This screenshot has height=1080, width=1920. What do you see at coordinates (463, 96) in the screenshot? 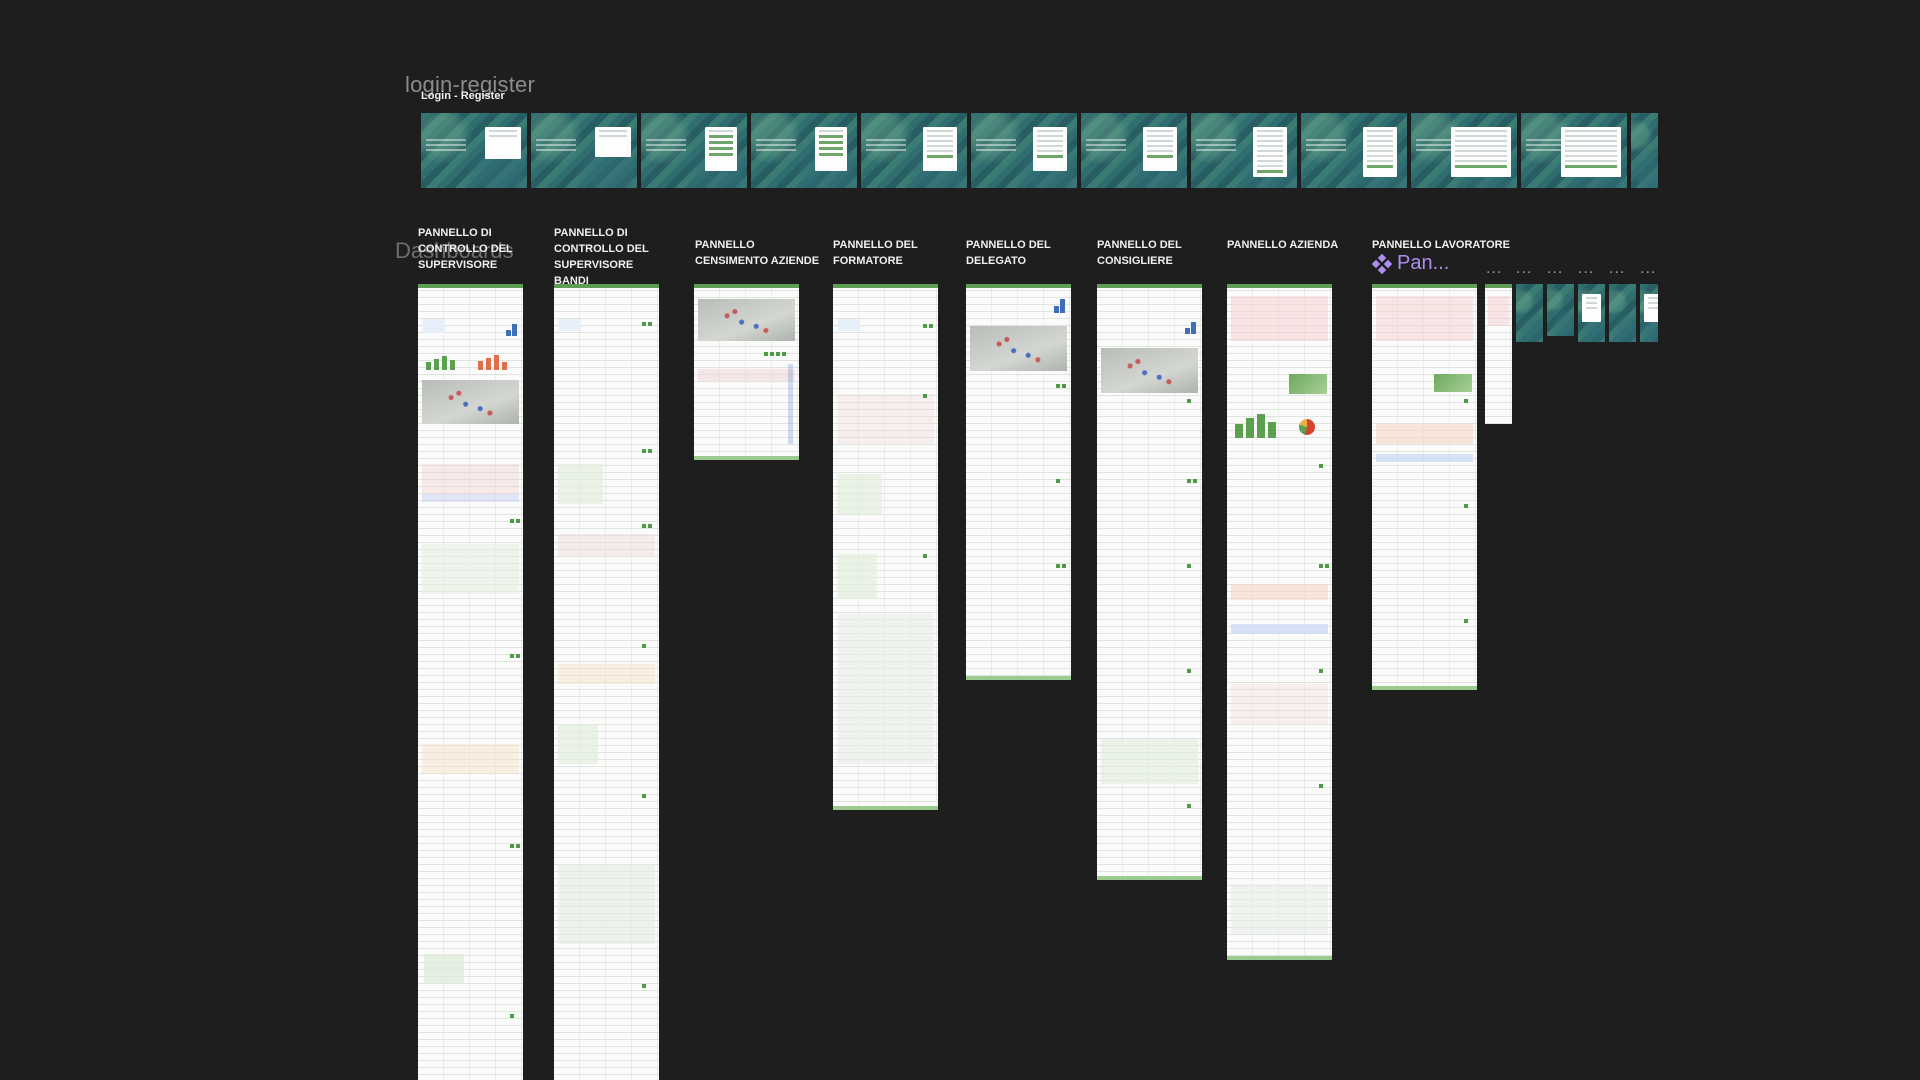
I see `login-frame-label: Login - Register` at bounding box center [463, 96].